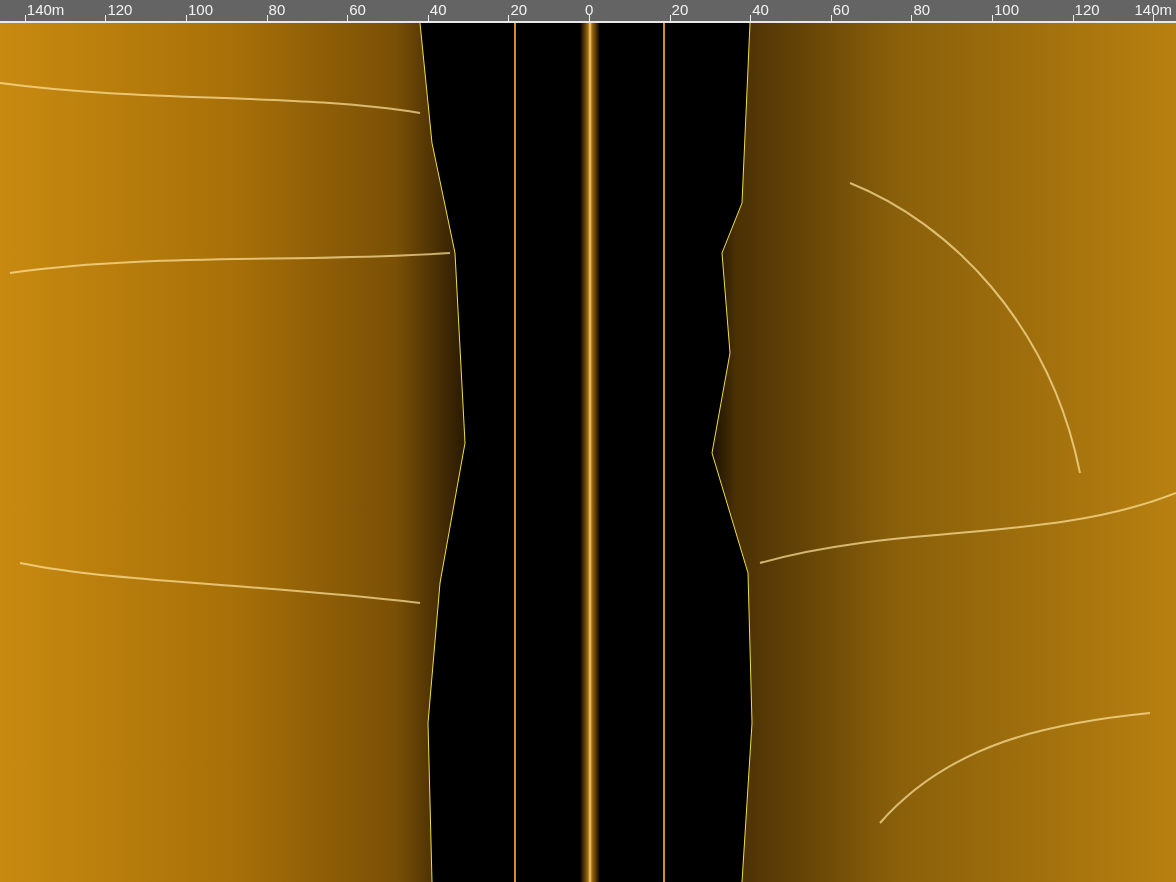 This screenshot has height=882, width=1176. Describe the element at coordinates (589, 9) in the screenshot. I see `ruler-label: 0` at that location.